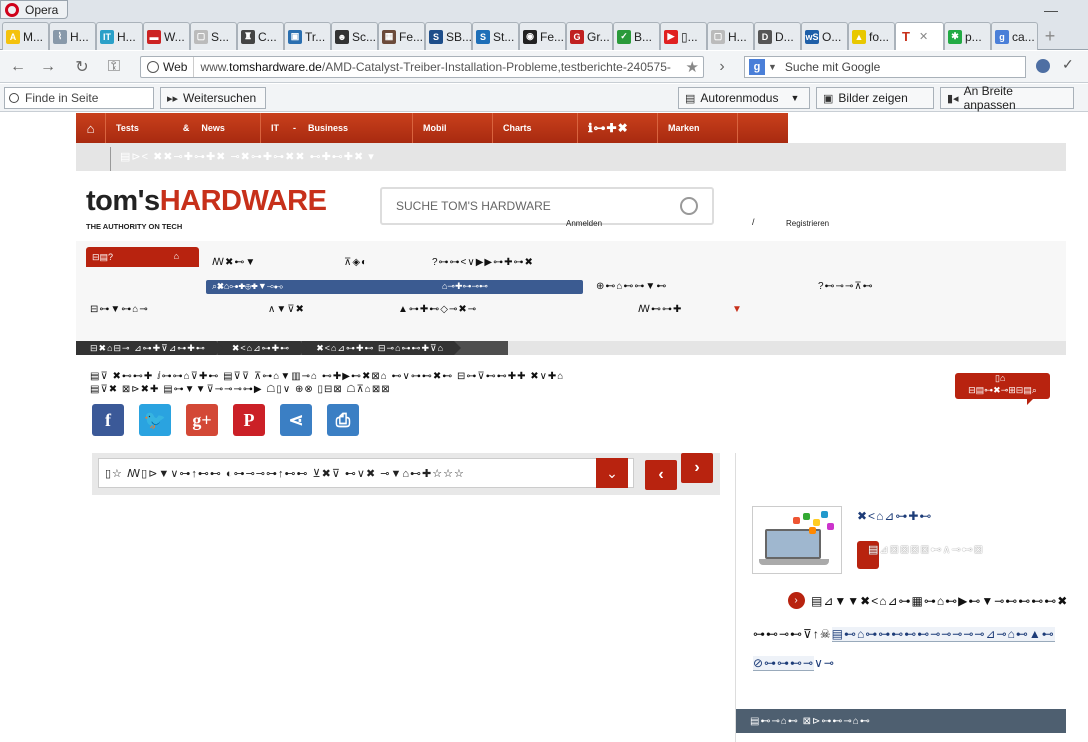  What do you see at coordinates (1007, 98) in the screenshot?
I see `fit-width-button: ▮◂ An Breite anpassen` at bounding box center [1007, 98].